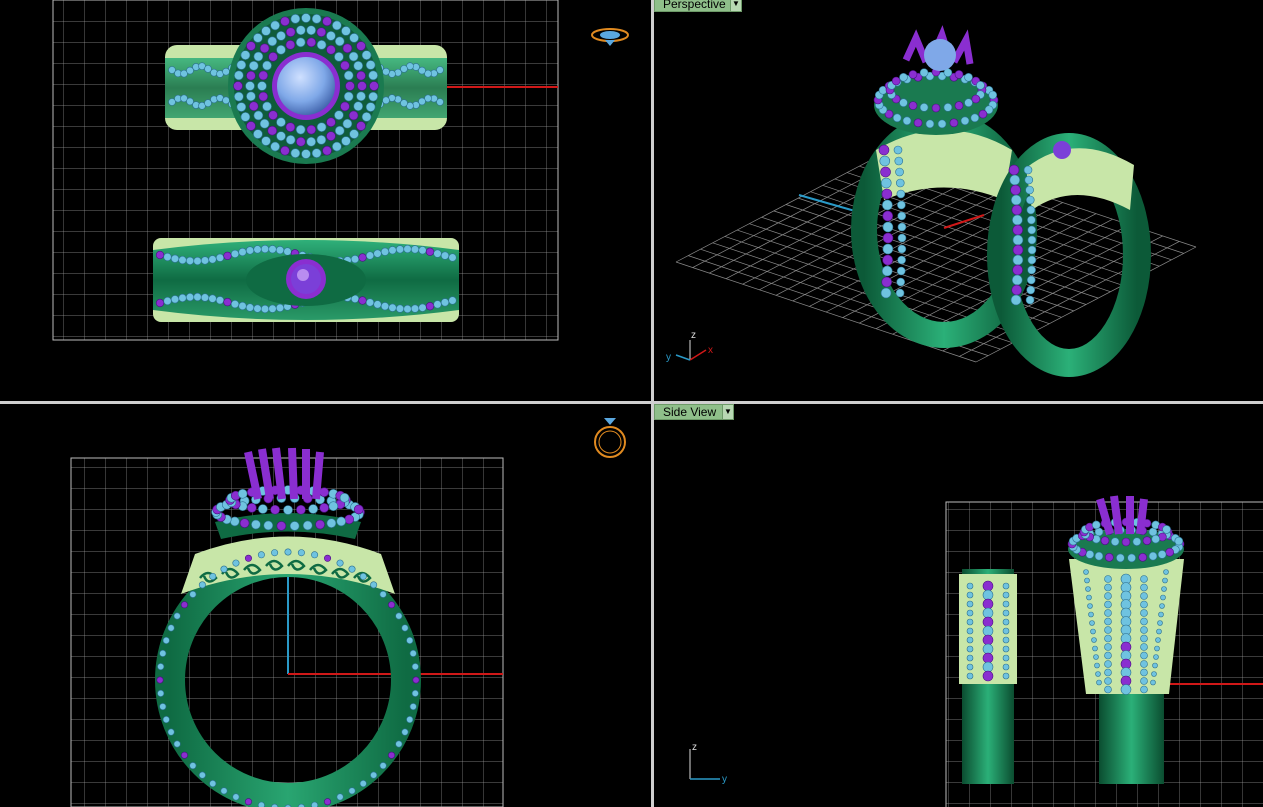 The height and width of the screenshot is (807, 1263). What do you see at coordinates (710, 350) in the screenshot?
I see `axis-label-x: x` at bounding box center [710, 350].